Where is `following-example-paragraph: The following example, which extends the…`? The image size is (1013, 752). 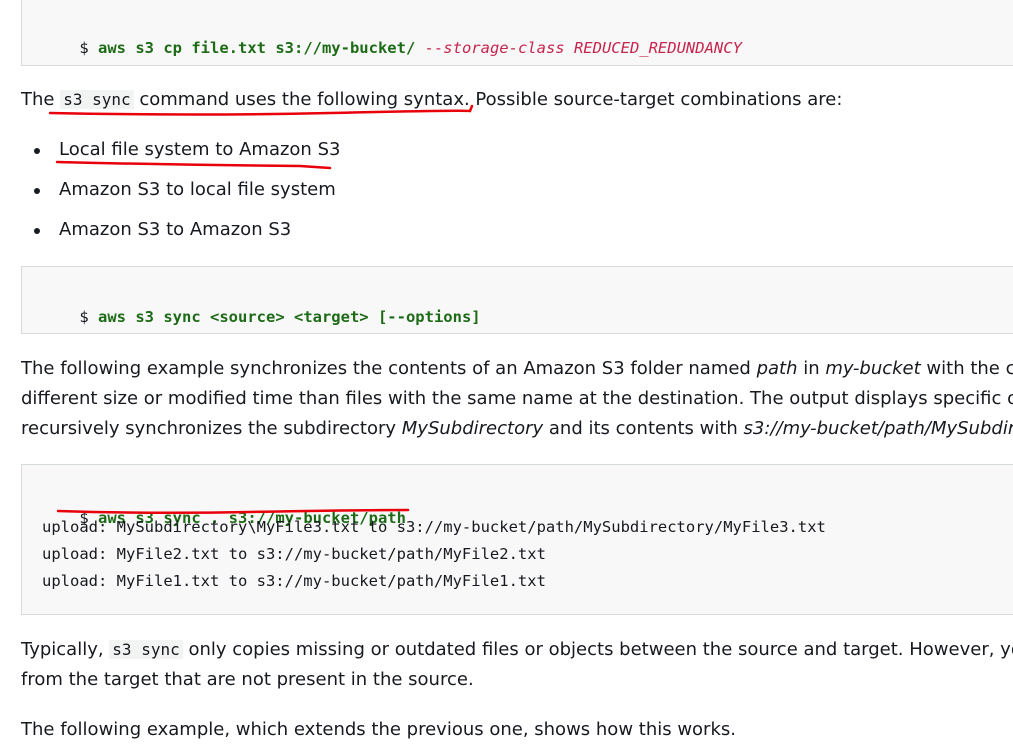 following-example-paragraph: The following example, which extends the… is located at coordinates (378, 729).